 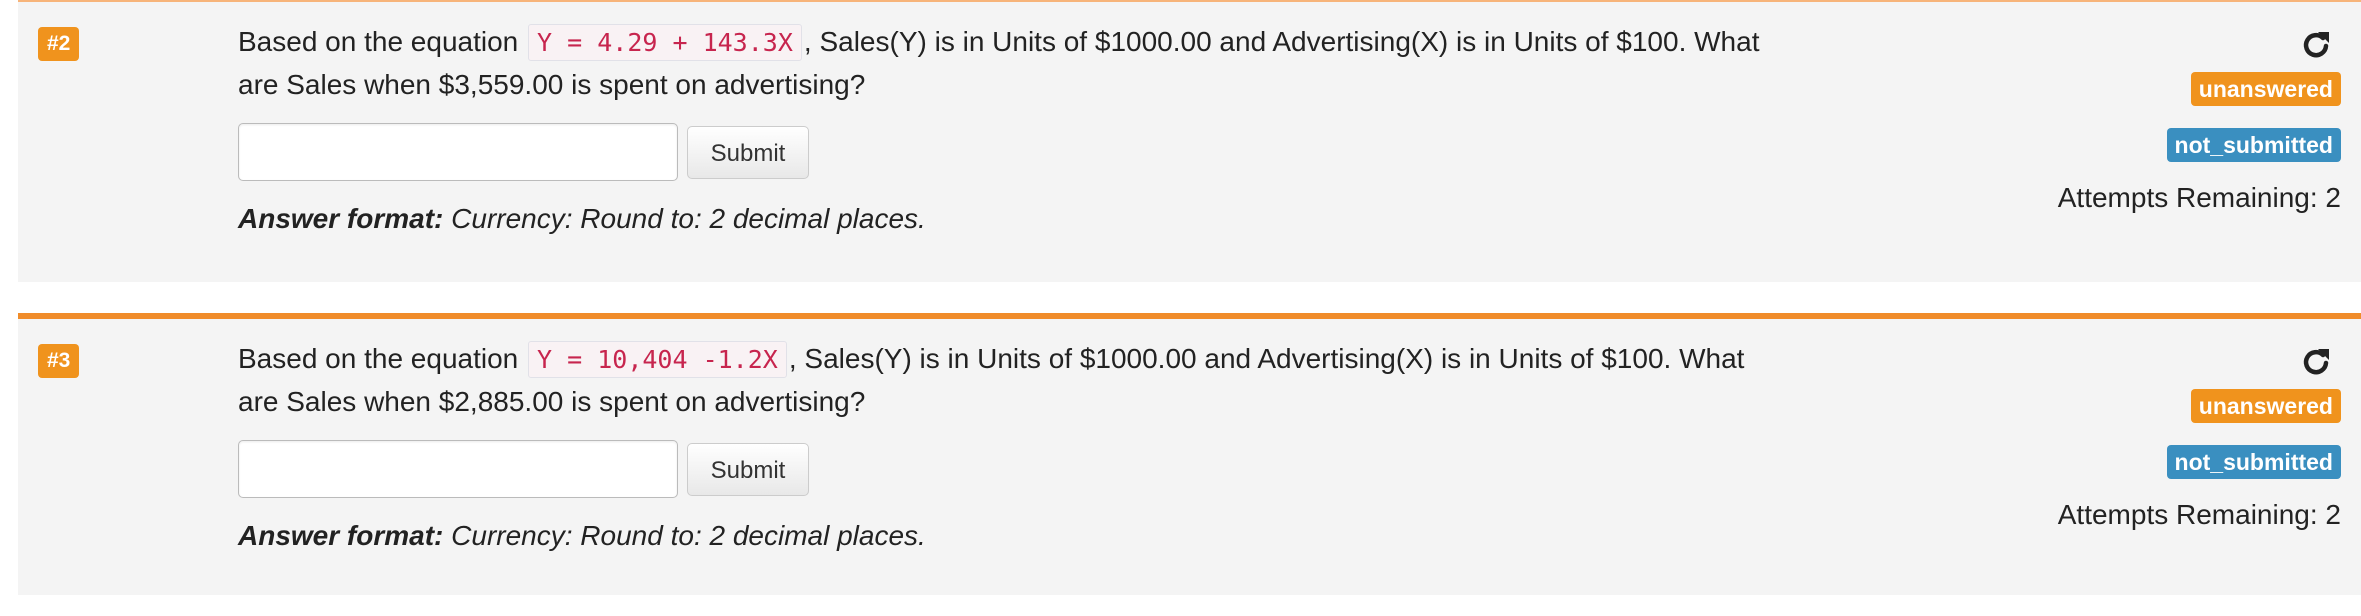 What do you see at coordinates (59, 361) in the screenshot?
I see `question-number-badge: #3` at bounding box center [59, 361].